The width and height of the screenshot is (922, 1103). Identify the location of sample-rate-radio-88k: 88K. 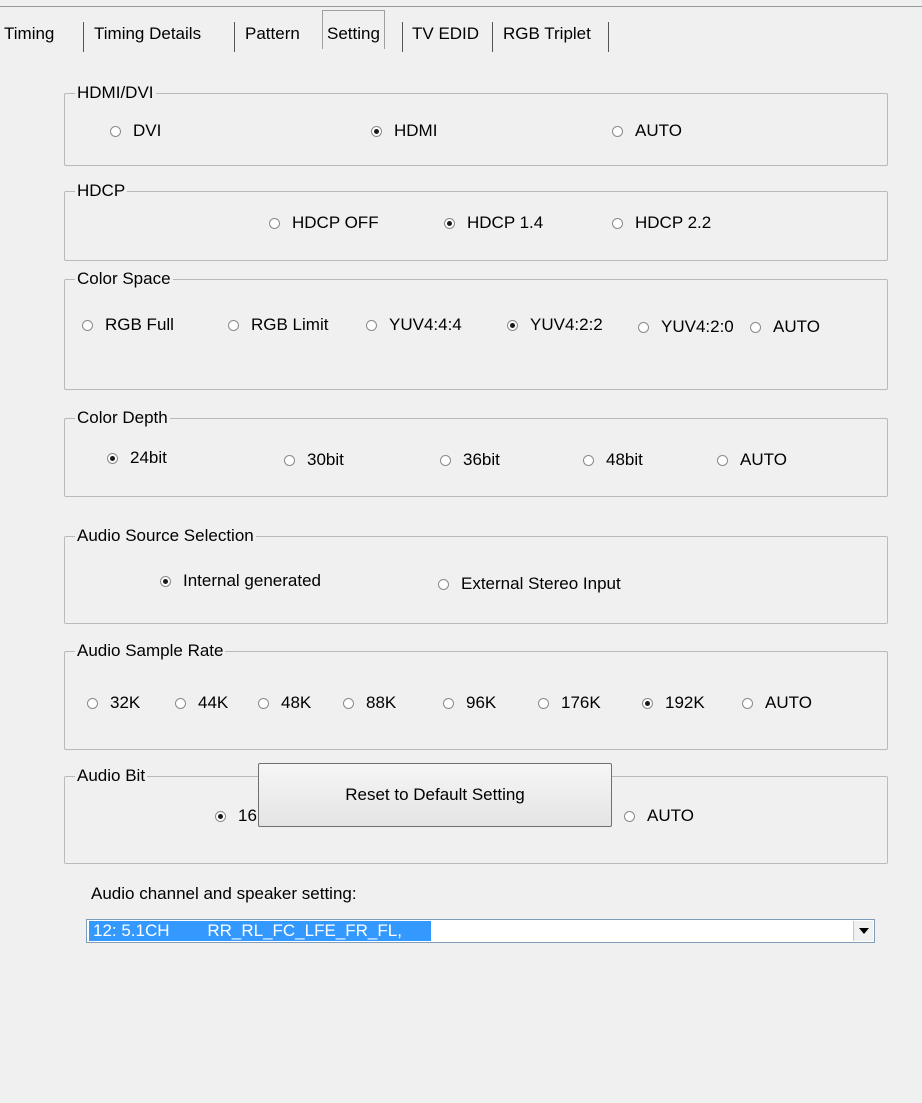
(369, 703).